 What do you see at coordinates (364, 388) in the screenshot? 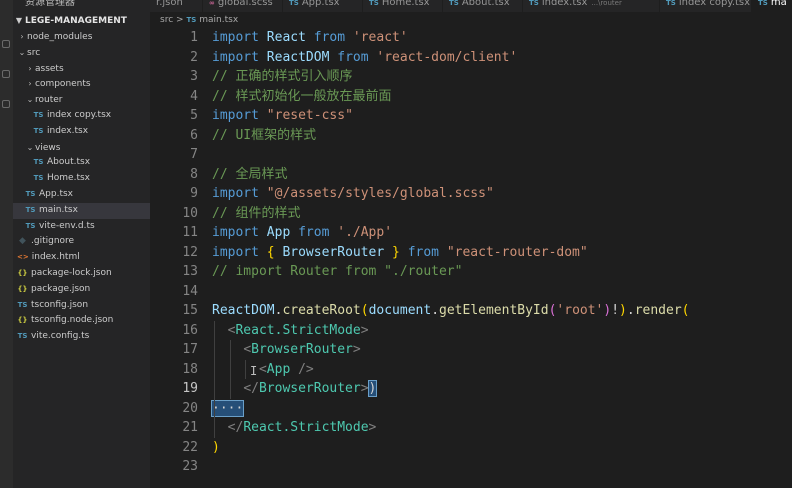
I see `code-token: >` at bounding box center [364, 388].